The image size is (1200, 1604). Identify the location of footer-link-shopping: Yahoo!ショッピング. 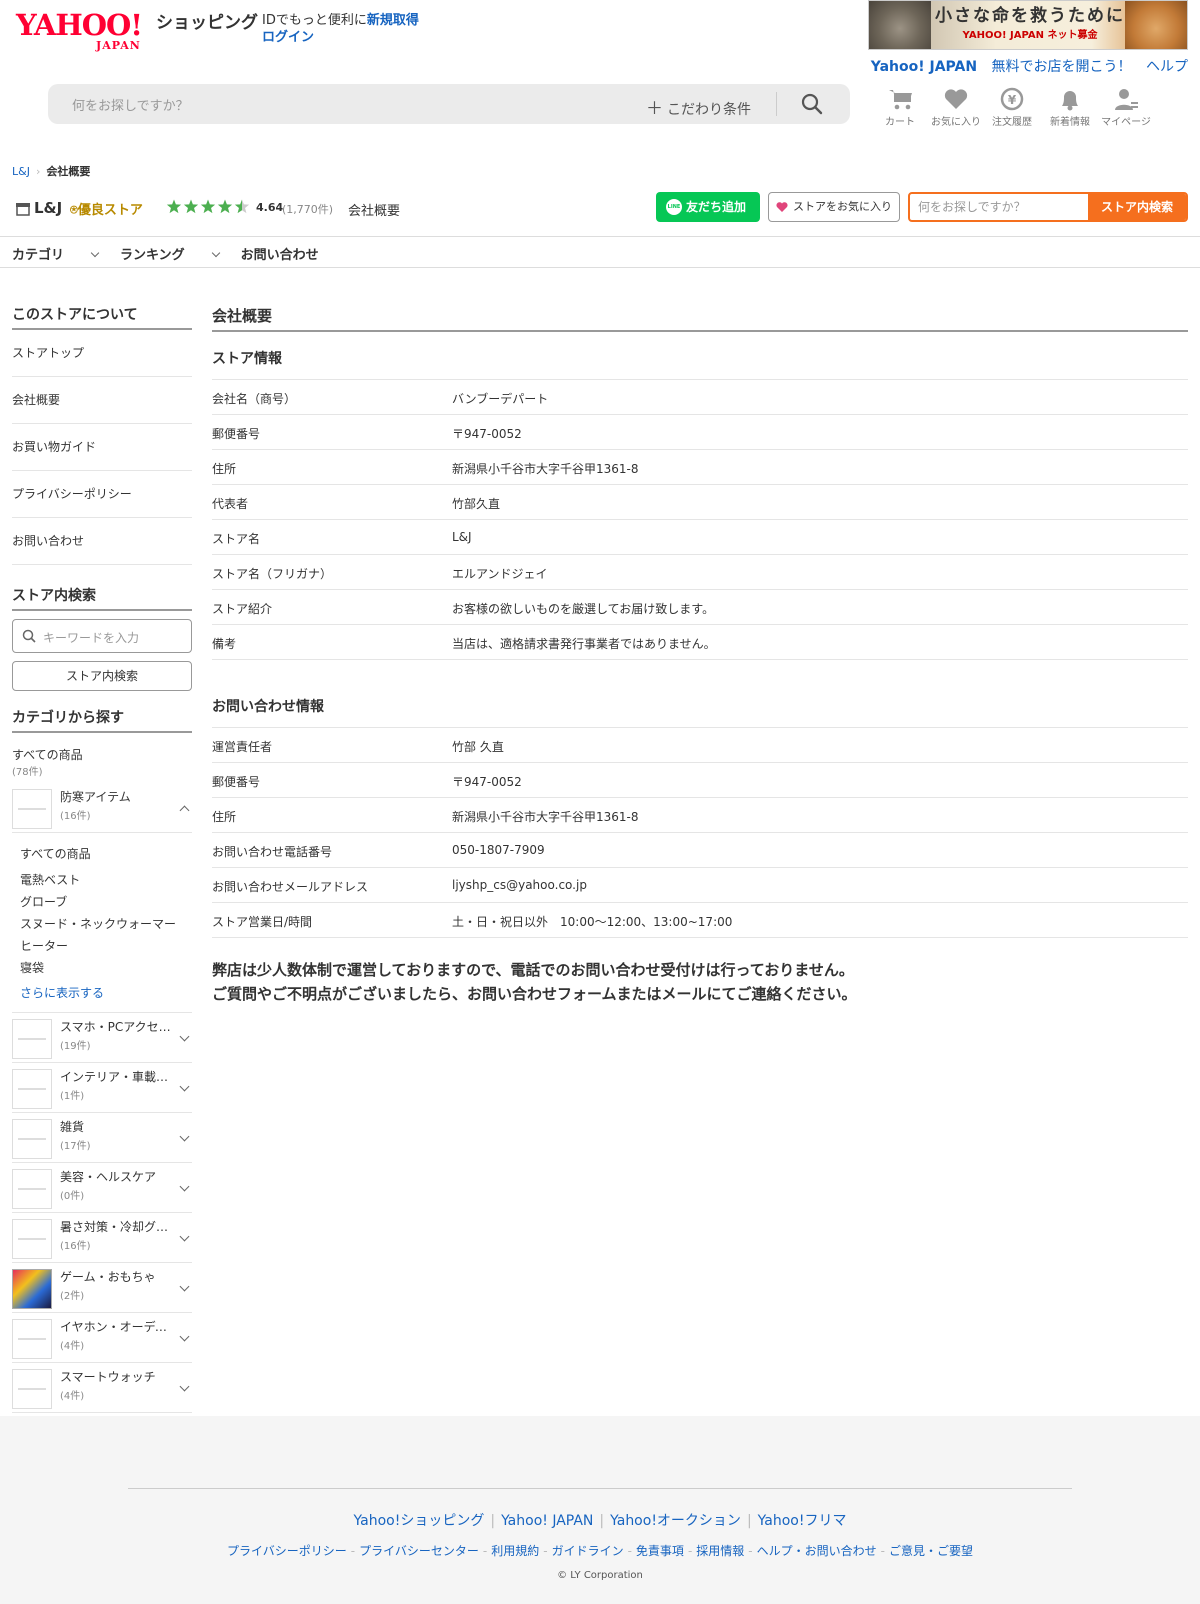
(419, 1521).